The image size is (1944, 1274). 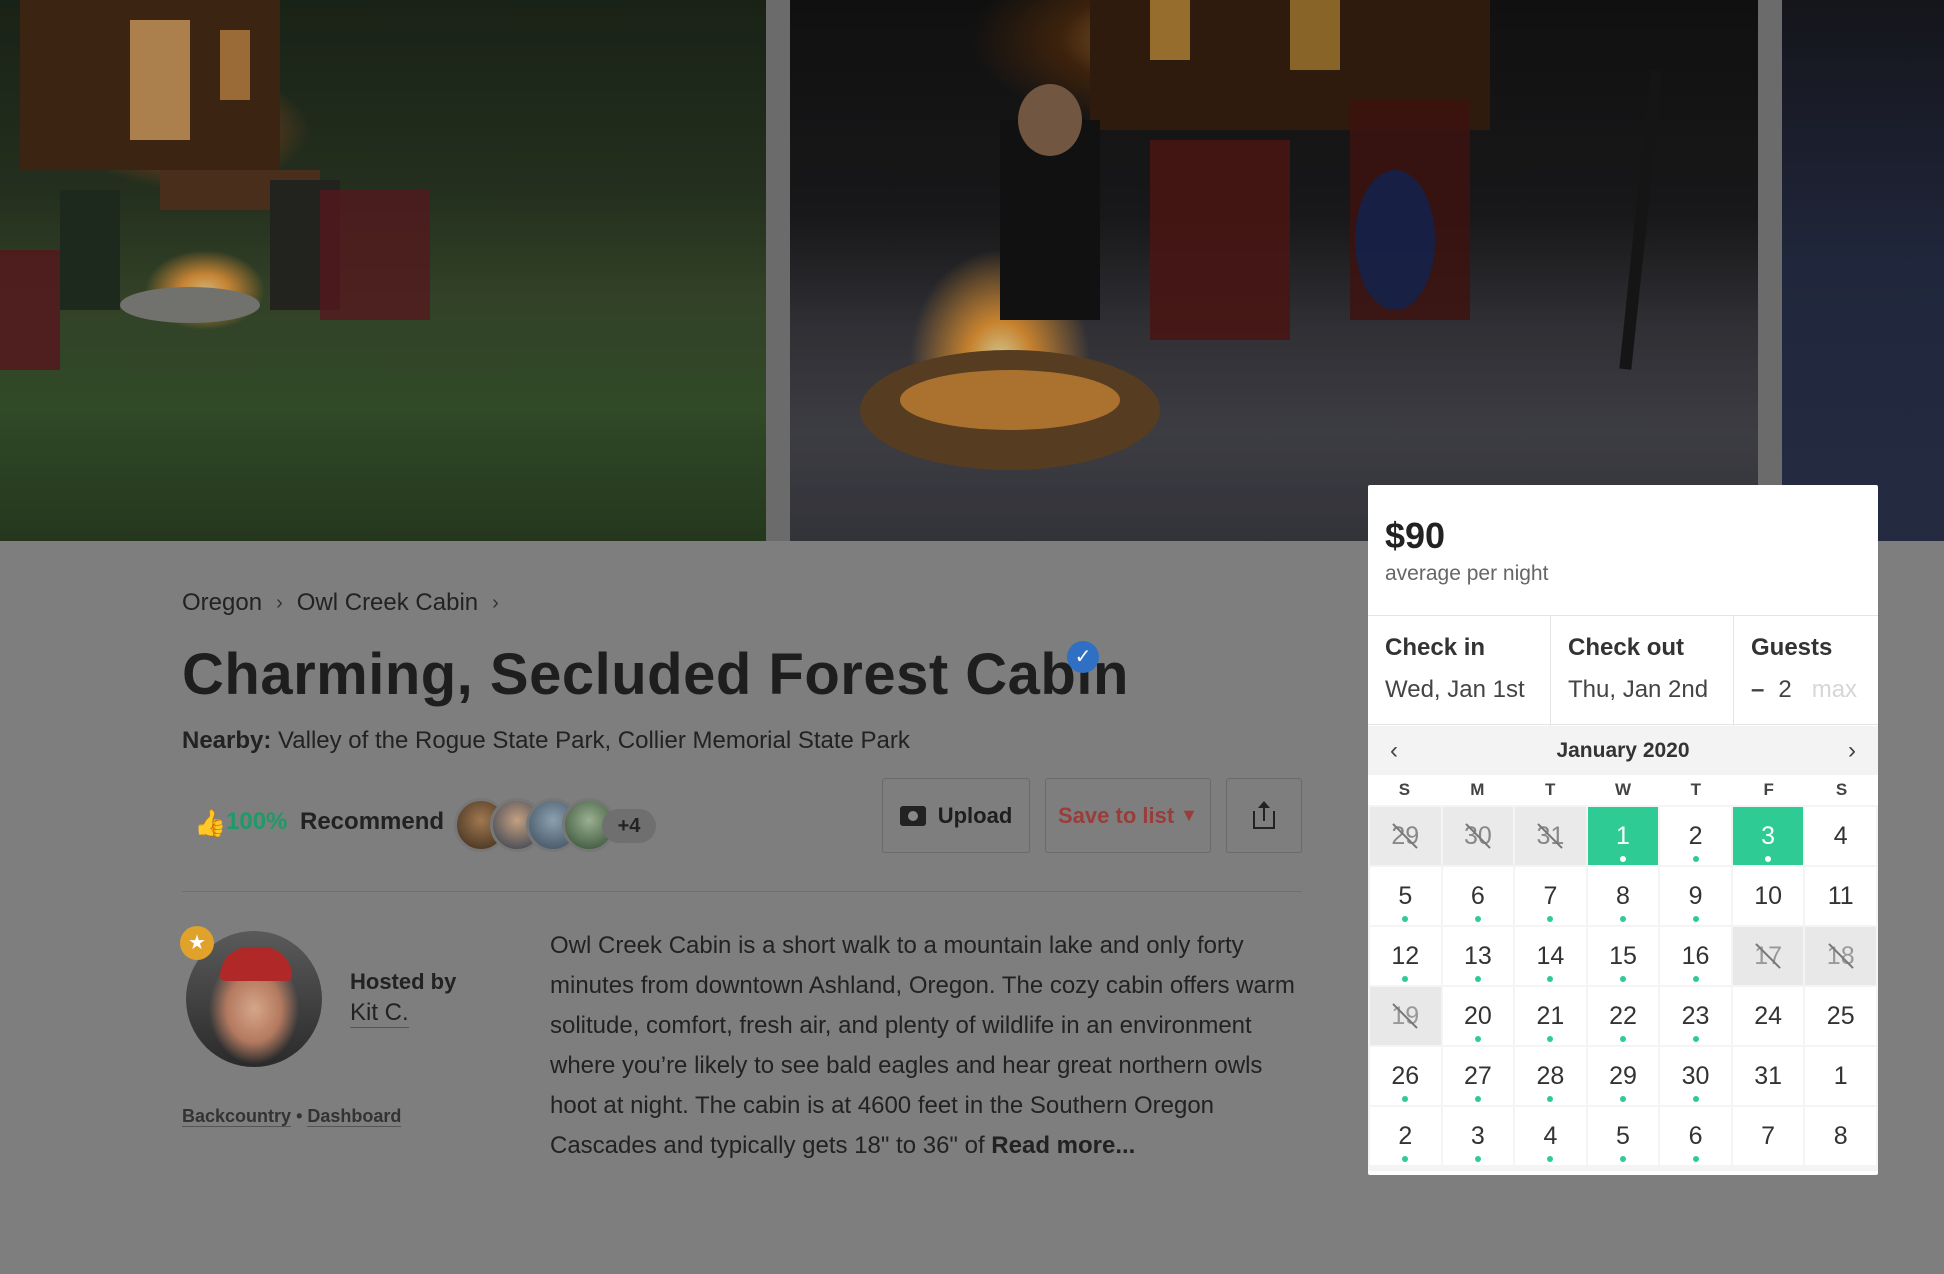 I want to click on share-button, so click(x=1264, y=815).